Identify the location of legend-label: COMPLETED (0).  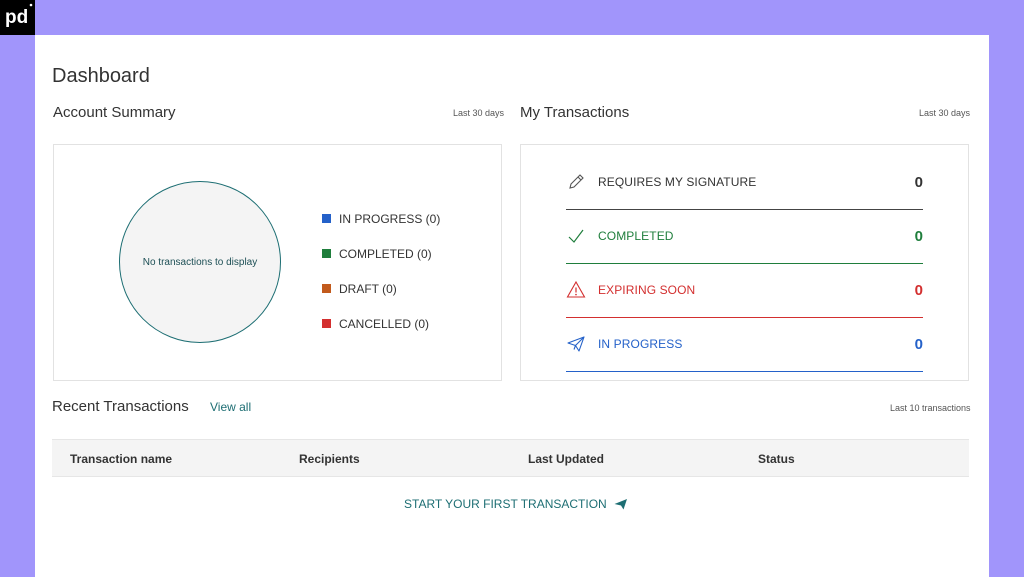
(385, 253).